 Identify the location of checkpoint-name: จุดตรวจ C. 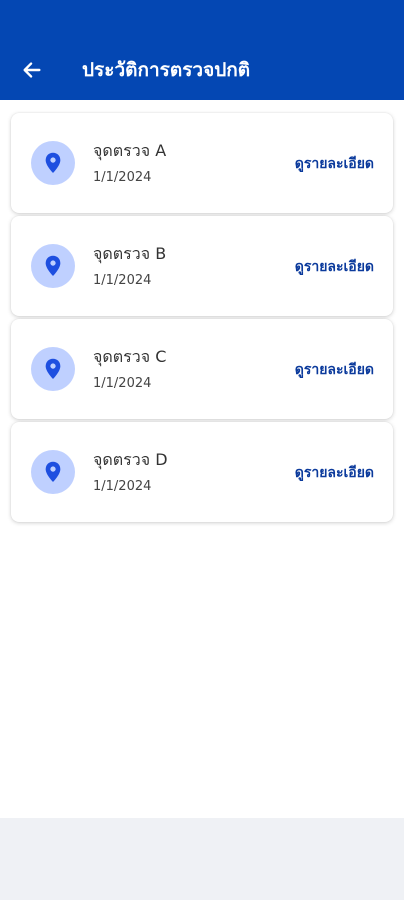
(130, 356).